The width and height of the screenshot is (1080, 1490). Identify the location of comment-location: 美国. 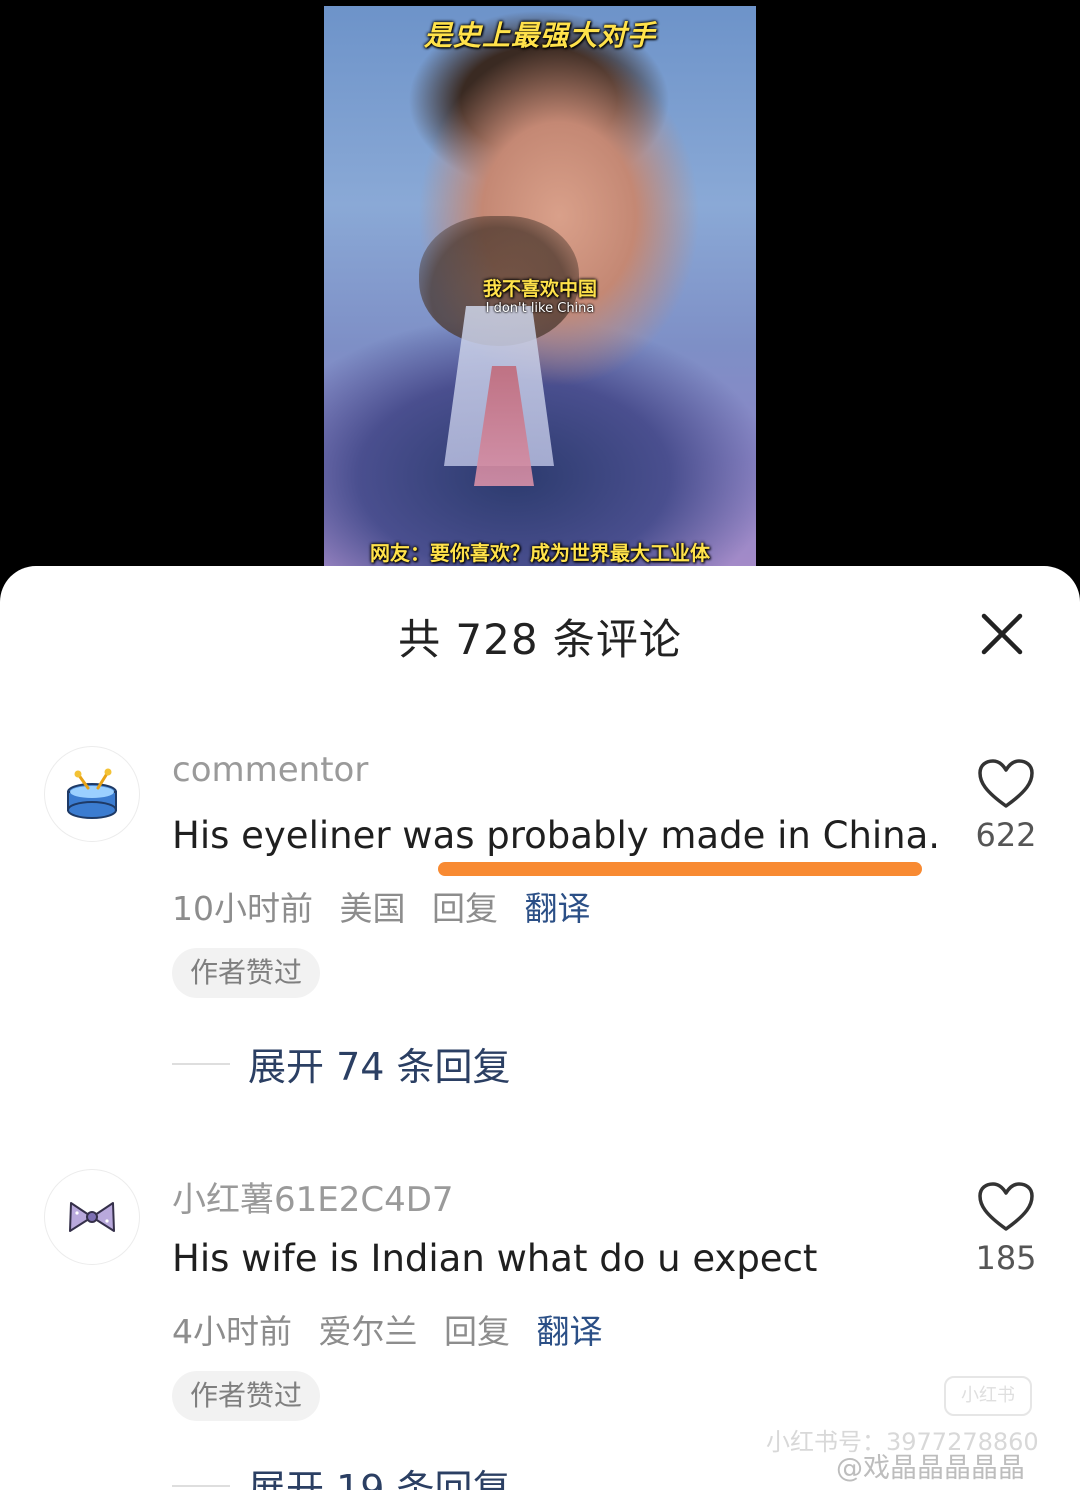
(372, 908).